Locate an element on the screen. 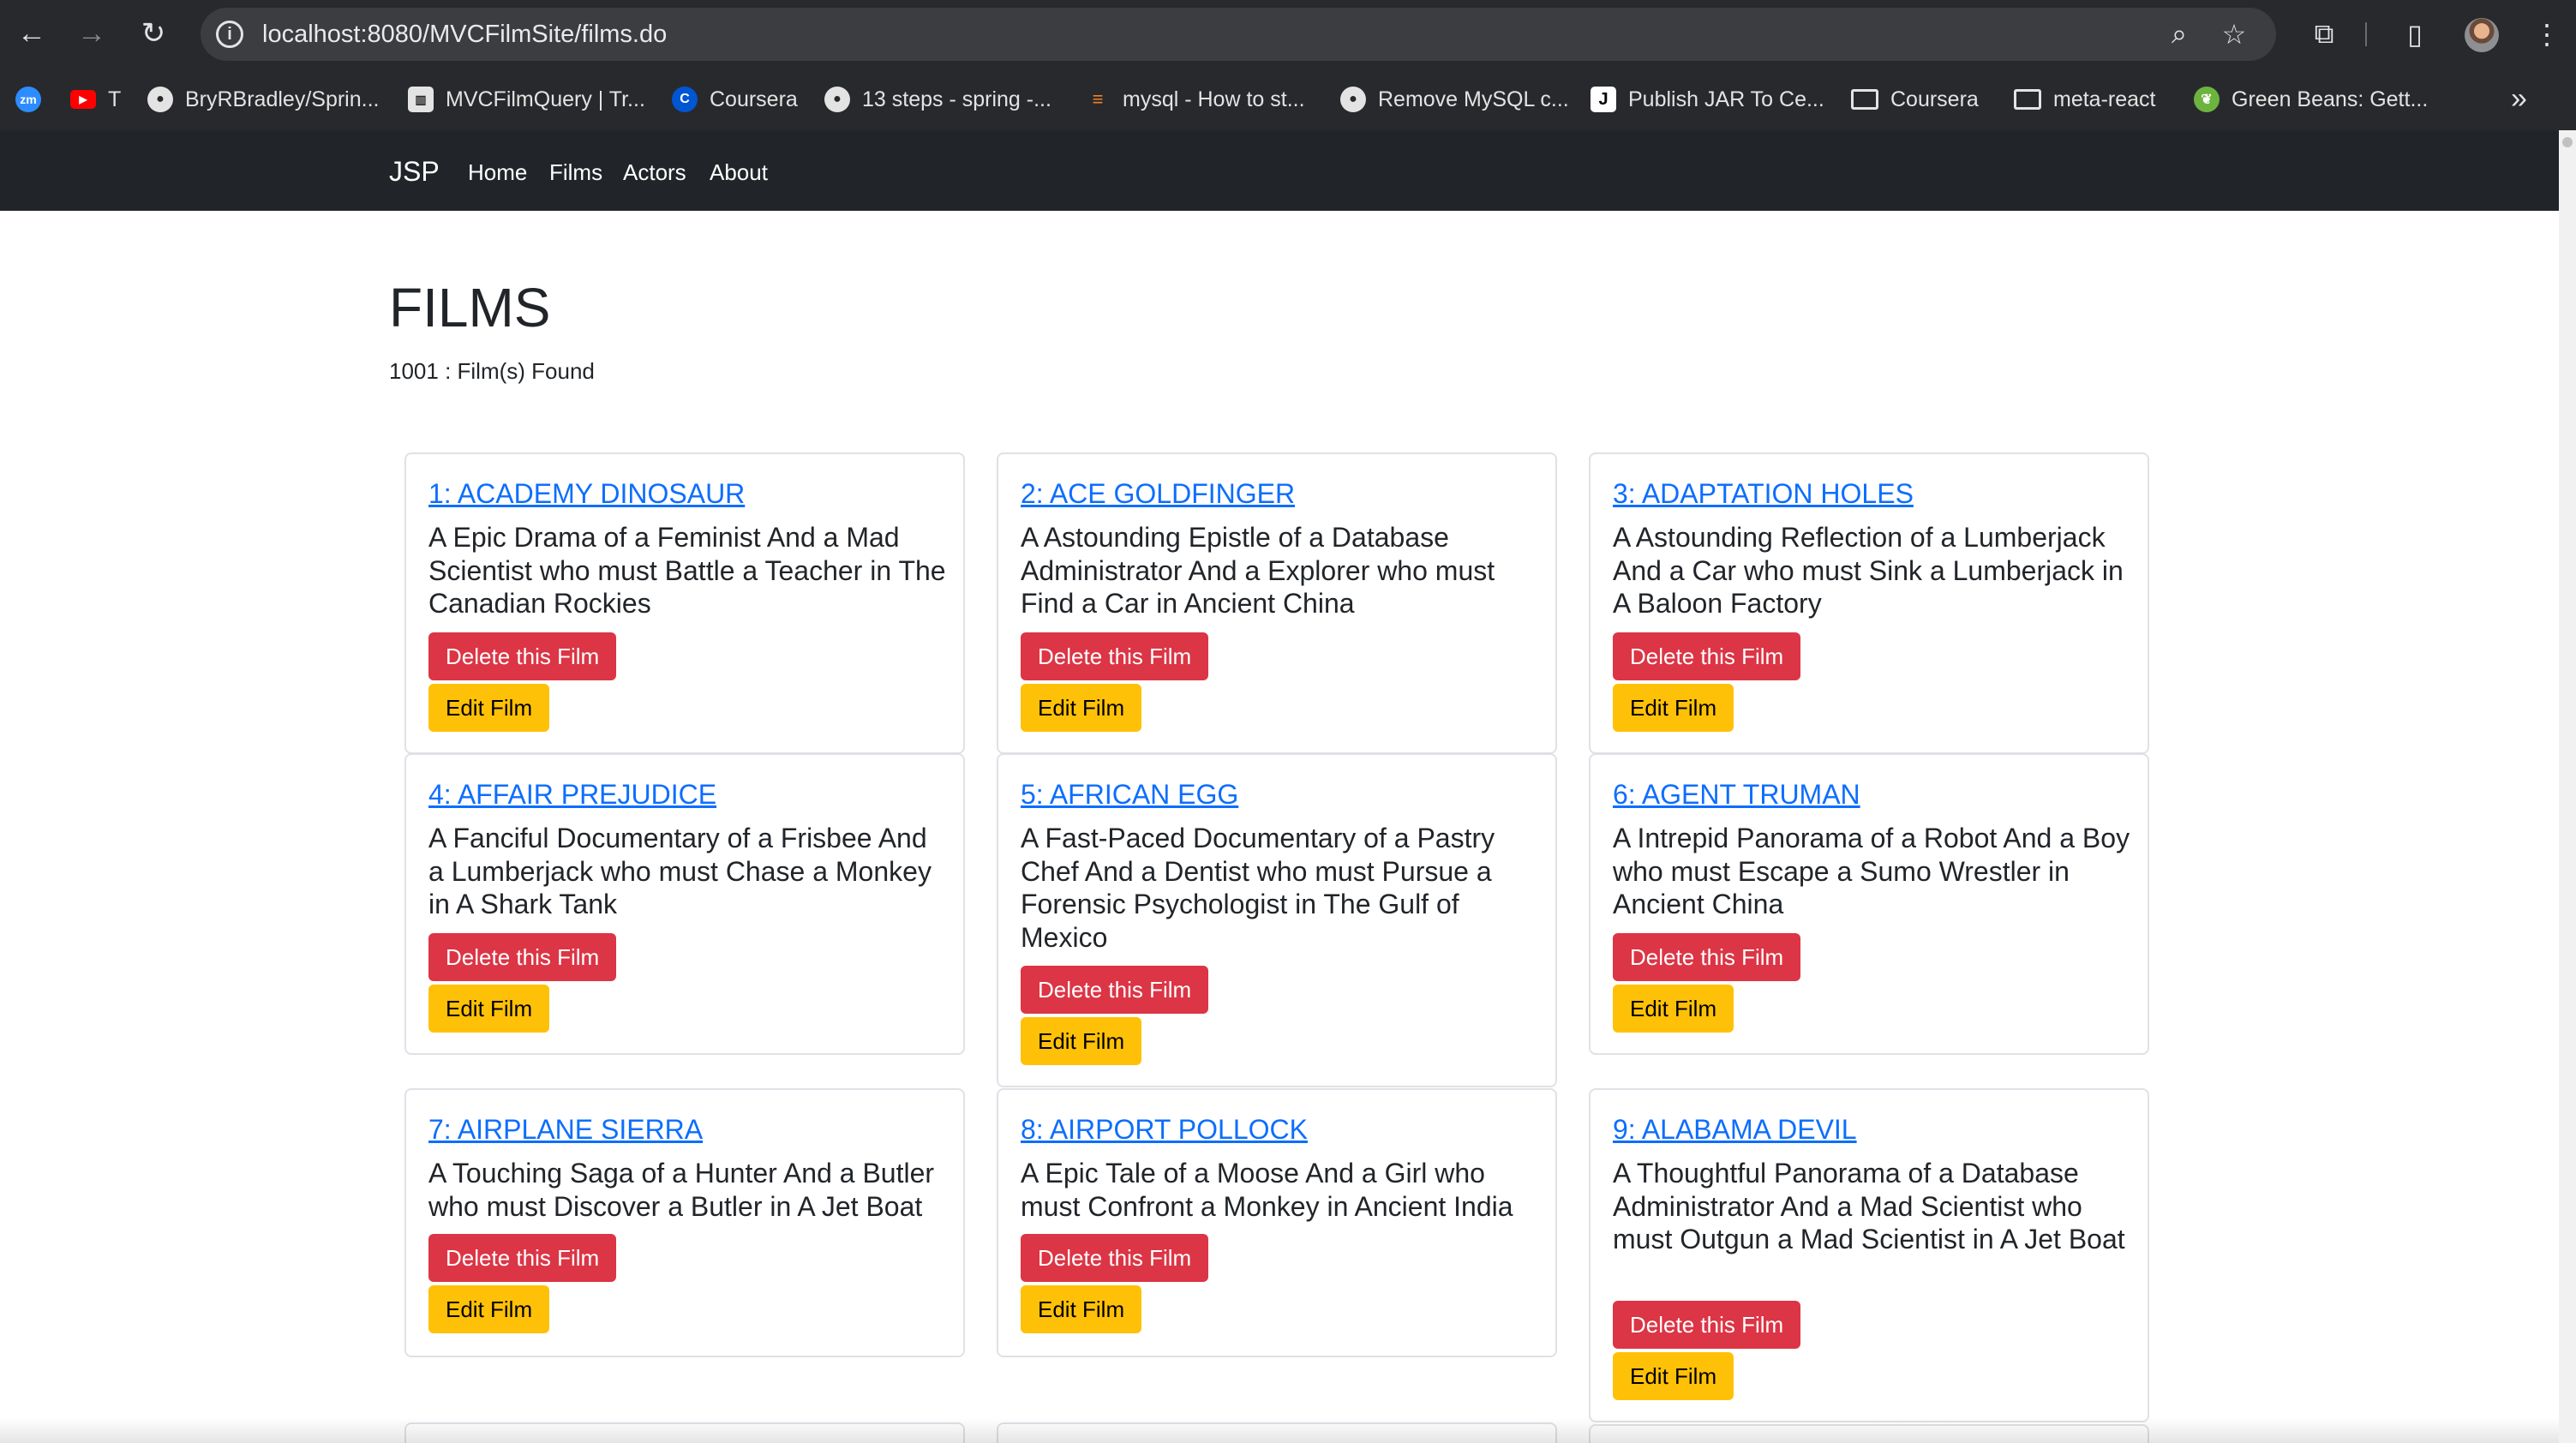 The height and width of the screenshot is (1443, 2576). film-title-link: 9: ALABAMA DEVIL is located at coordinates (1735, 1130).